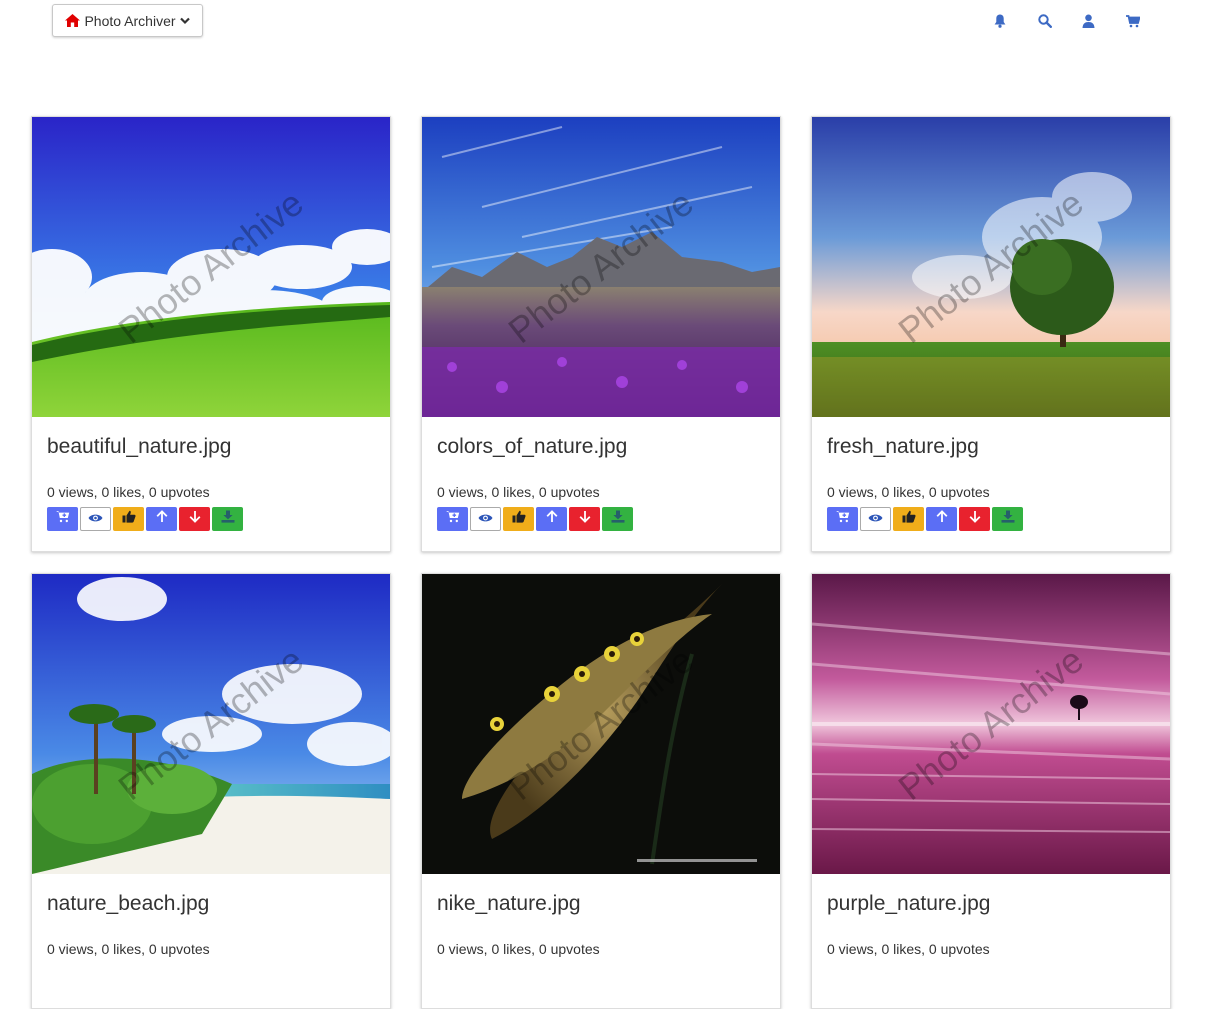  Describe the element at coordinates (532, 446) in the screenshot. I see `photo-title: colors_of_nature.jpg` at that location.